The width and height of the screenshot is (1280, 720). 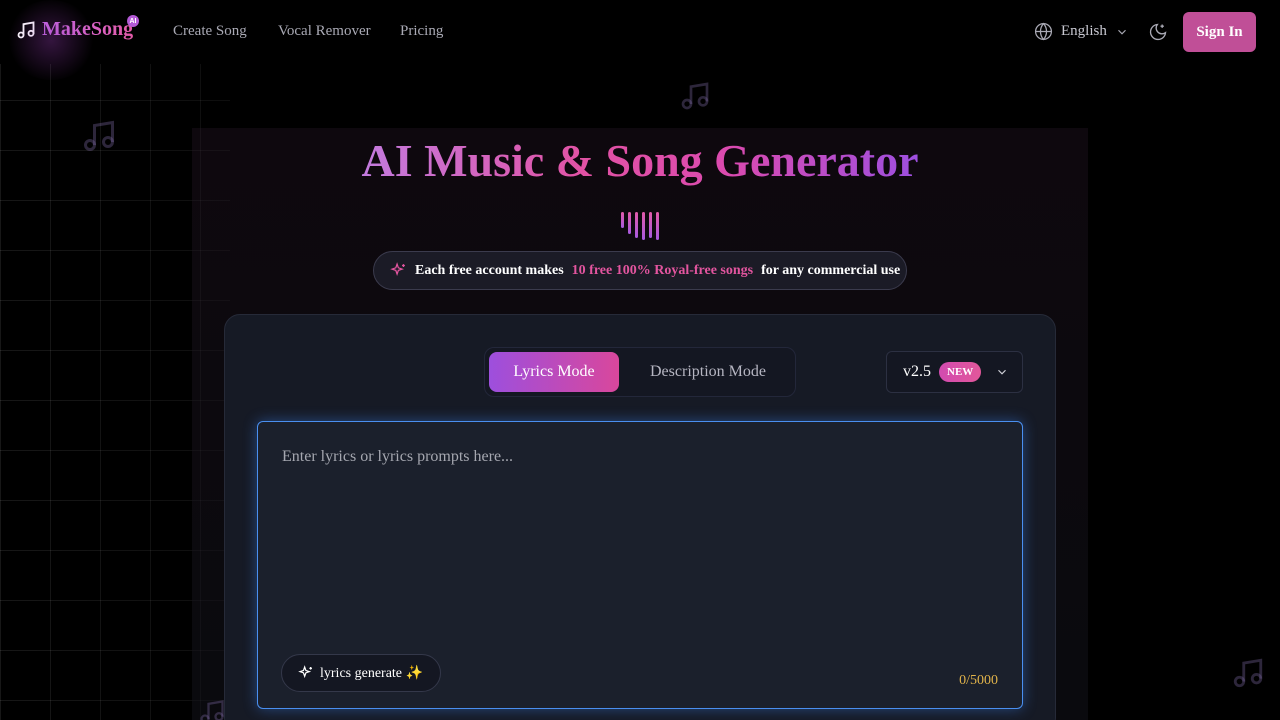 What do you see at coordinates (554, 372) in the screenshot?
I see `tab-lyrics-mode: Lyrics Mode` at bounding box center [554, 372].